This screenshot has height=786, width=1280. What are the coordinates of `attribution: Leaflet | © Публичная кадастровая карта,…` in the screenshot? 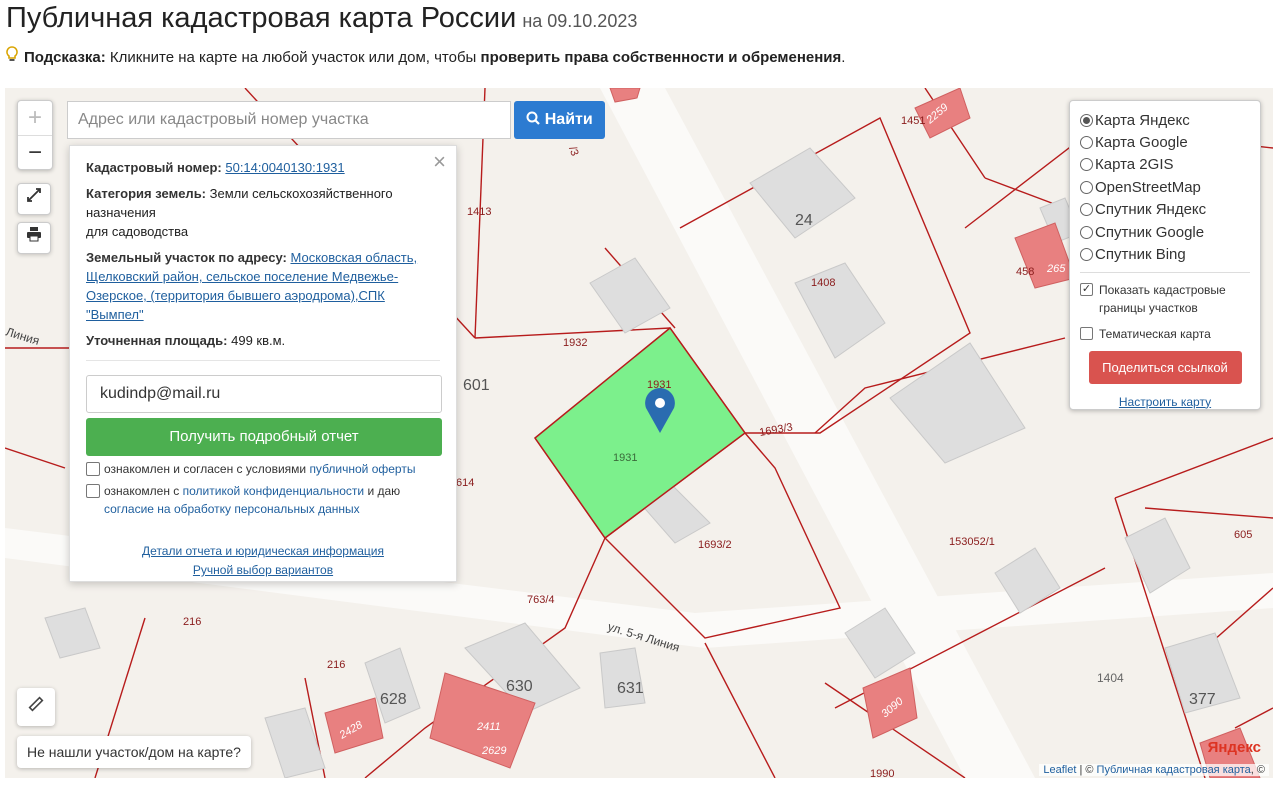 It's located at (1154, 770).